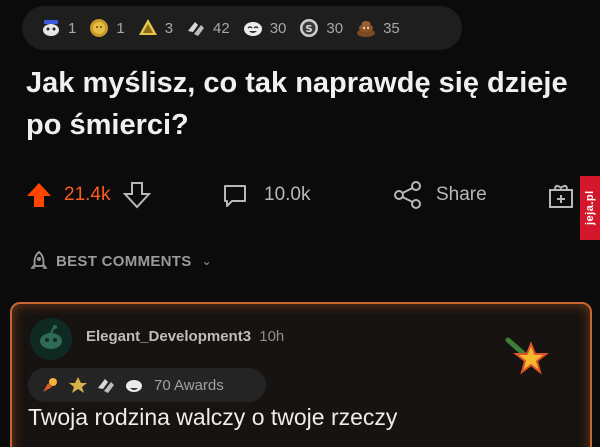 The height and width of the screenshot is (447, 600). Describe the element at coordinates (213, 417) in the screenshot. I see `comment-text: Twoja rodzina walczy o twoje rzeczy` at that location.